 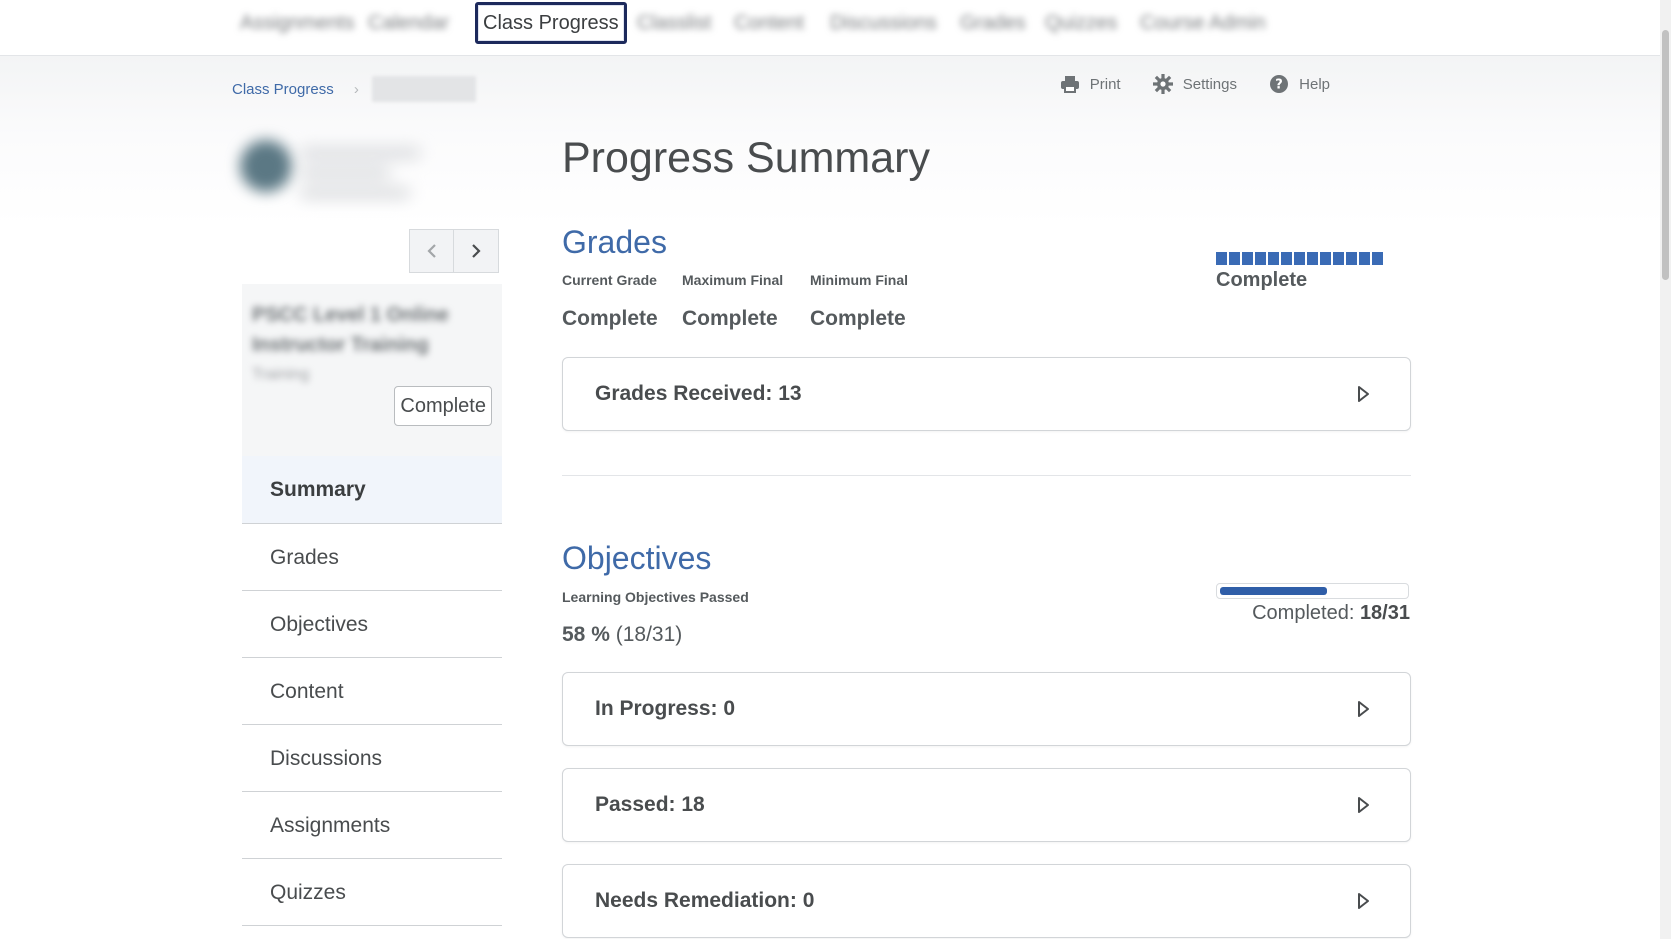 I want to click on nav-item-discussions: Discussions, so click(x=883, y=23).